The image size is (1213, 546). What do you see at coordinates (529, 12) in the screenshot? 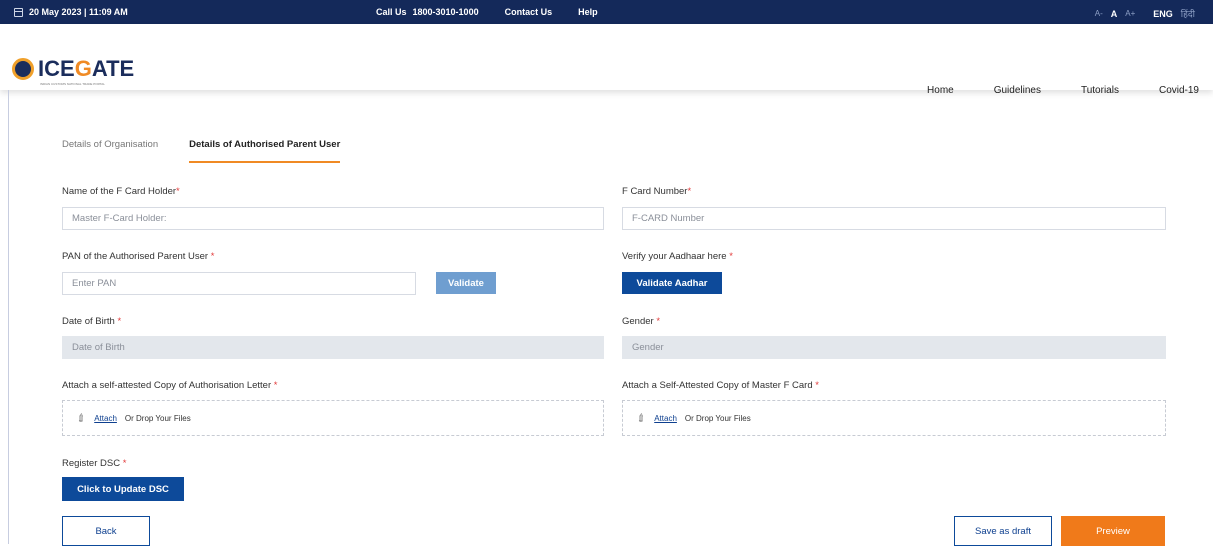
I see `contact-us-link: Contact Us` at bounding box center [529, 12].